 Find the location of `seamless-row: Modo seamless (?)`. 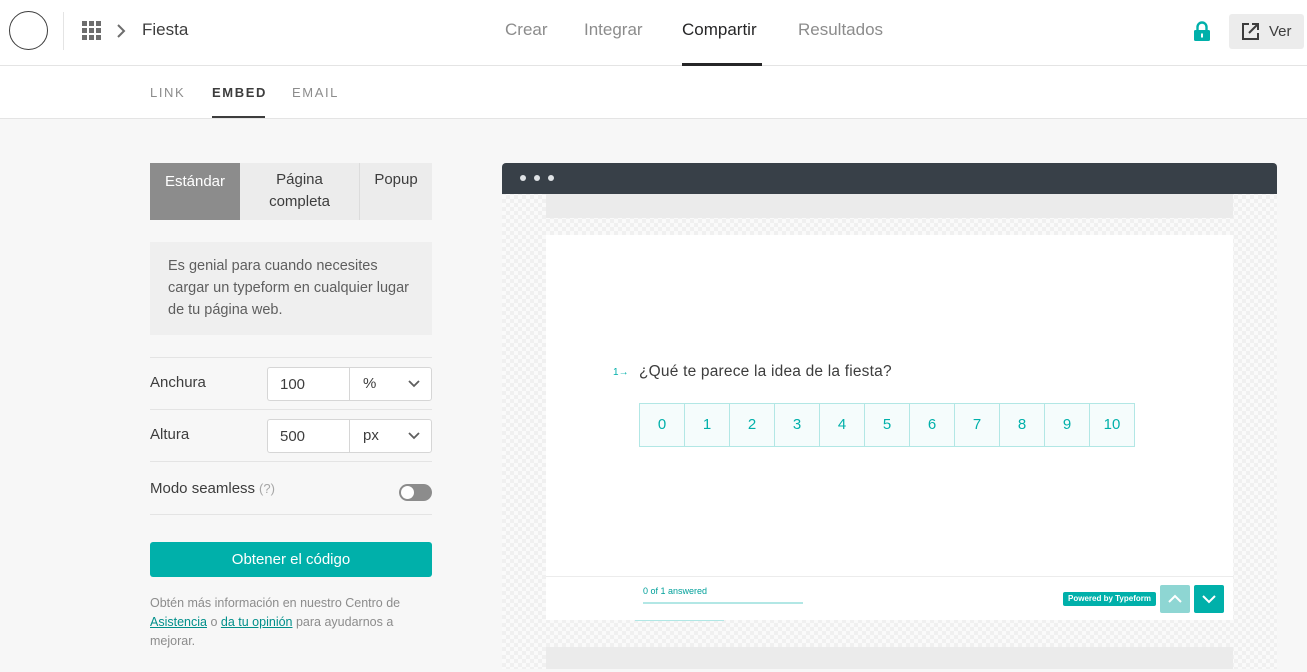

seamless-row: Modo seamless (?) is located at coordinates (291, 487).